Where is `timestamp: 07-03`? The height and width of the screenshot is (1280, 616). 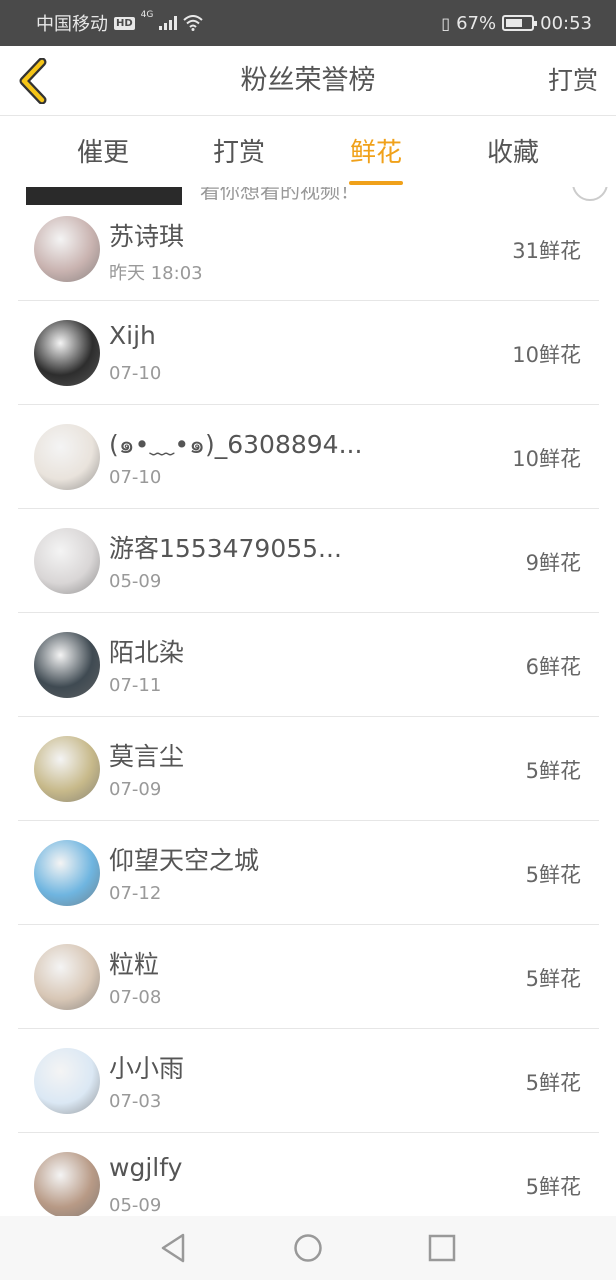
timestamp: 07-03 is located at coordinates (135, 1101).